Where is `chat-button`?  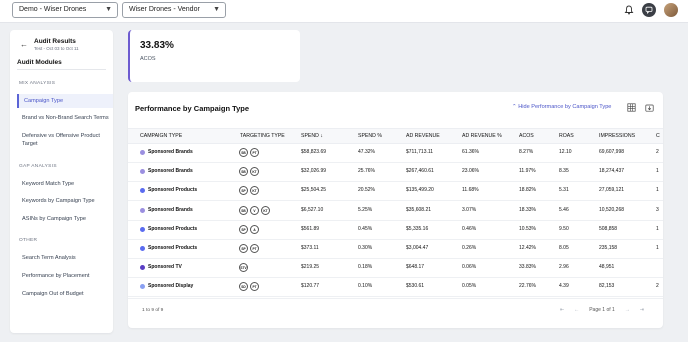
chat-button is located at coordinates (649, 10).